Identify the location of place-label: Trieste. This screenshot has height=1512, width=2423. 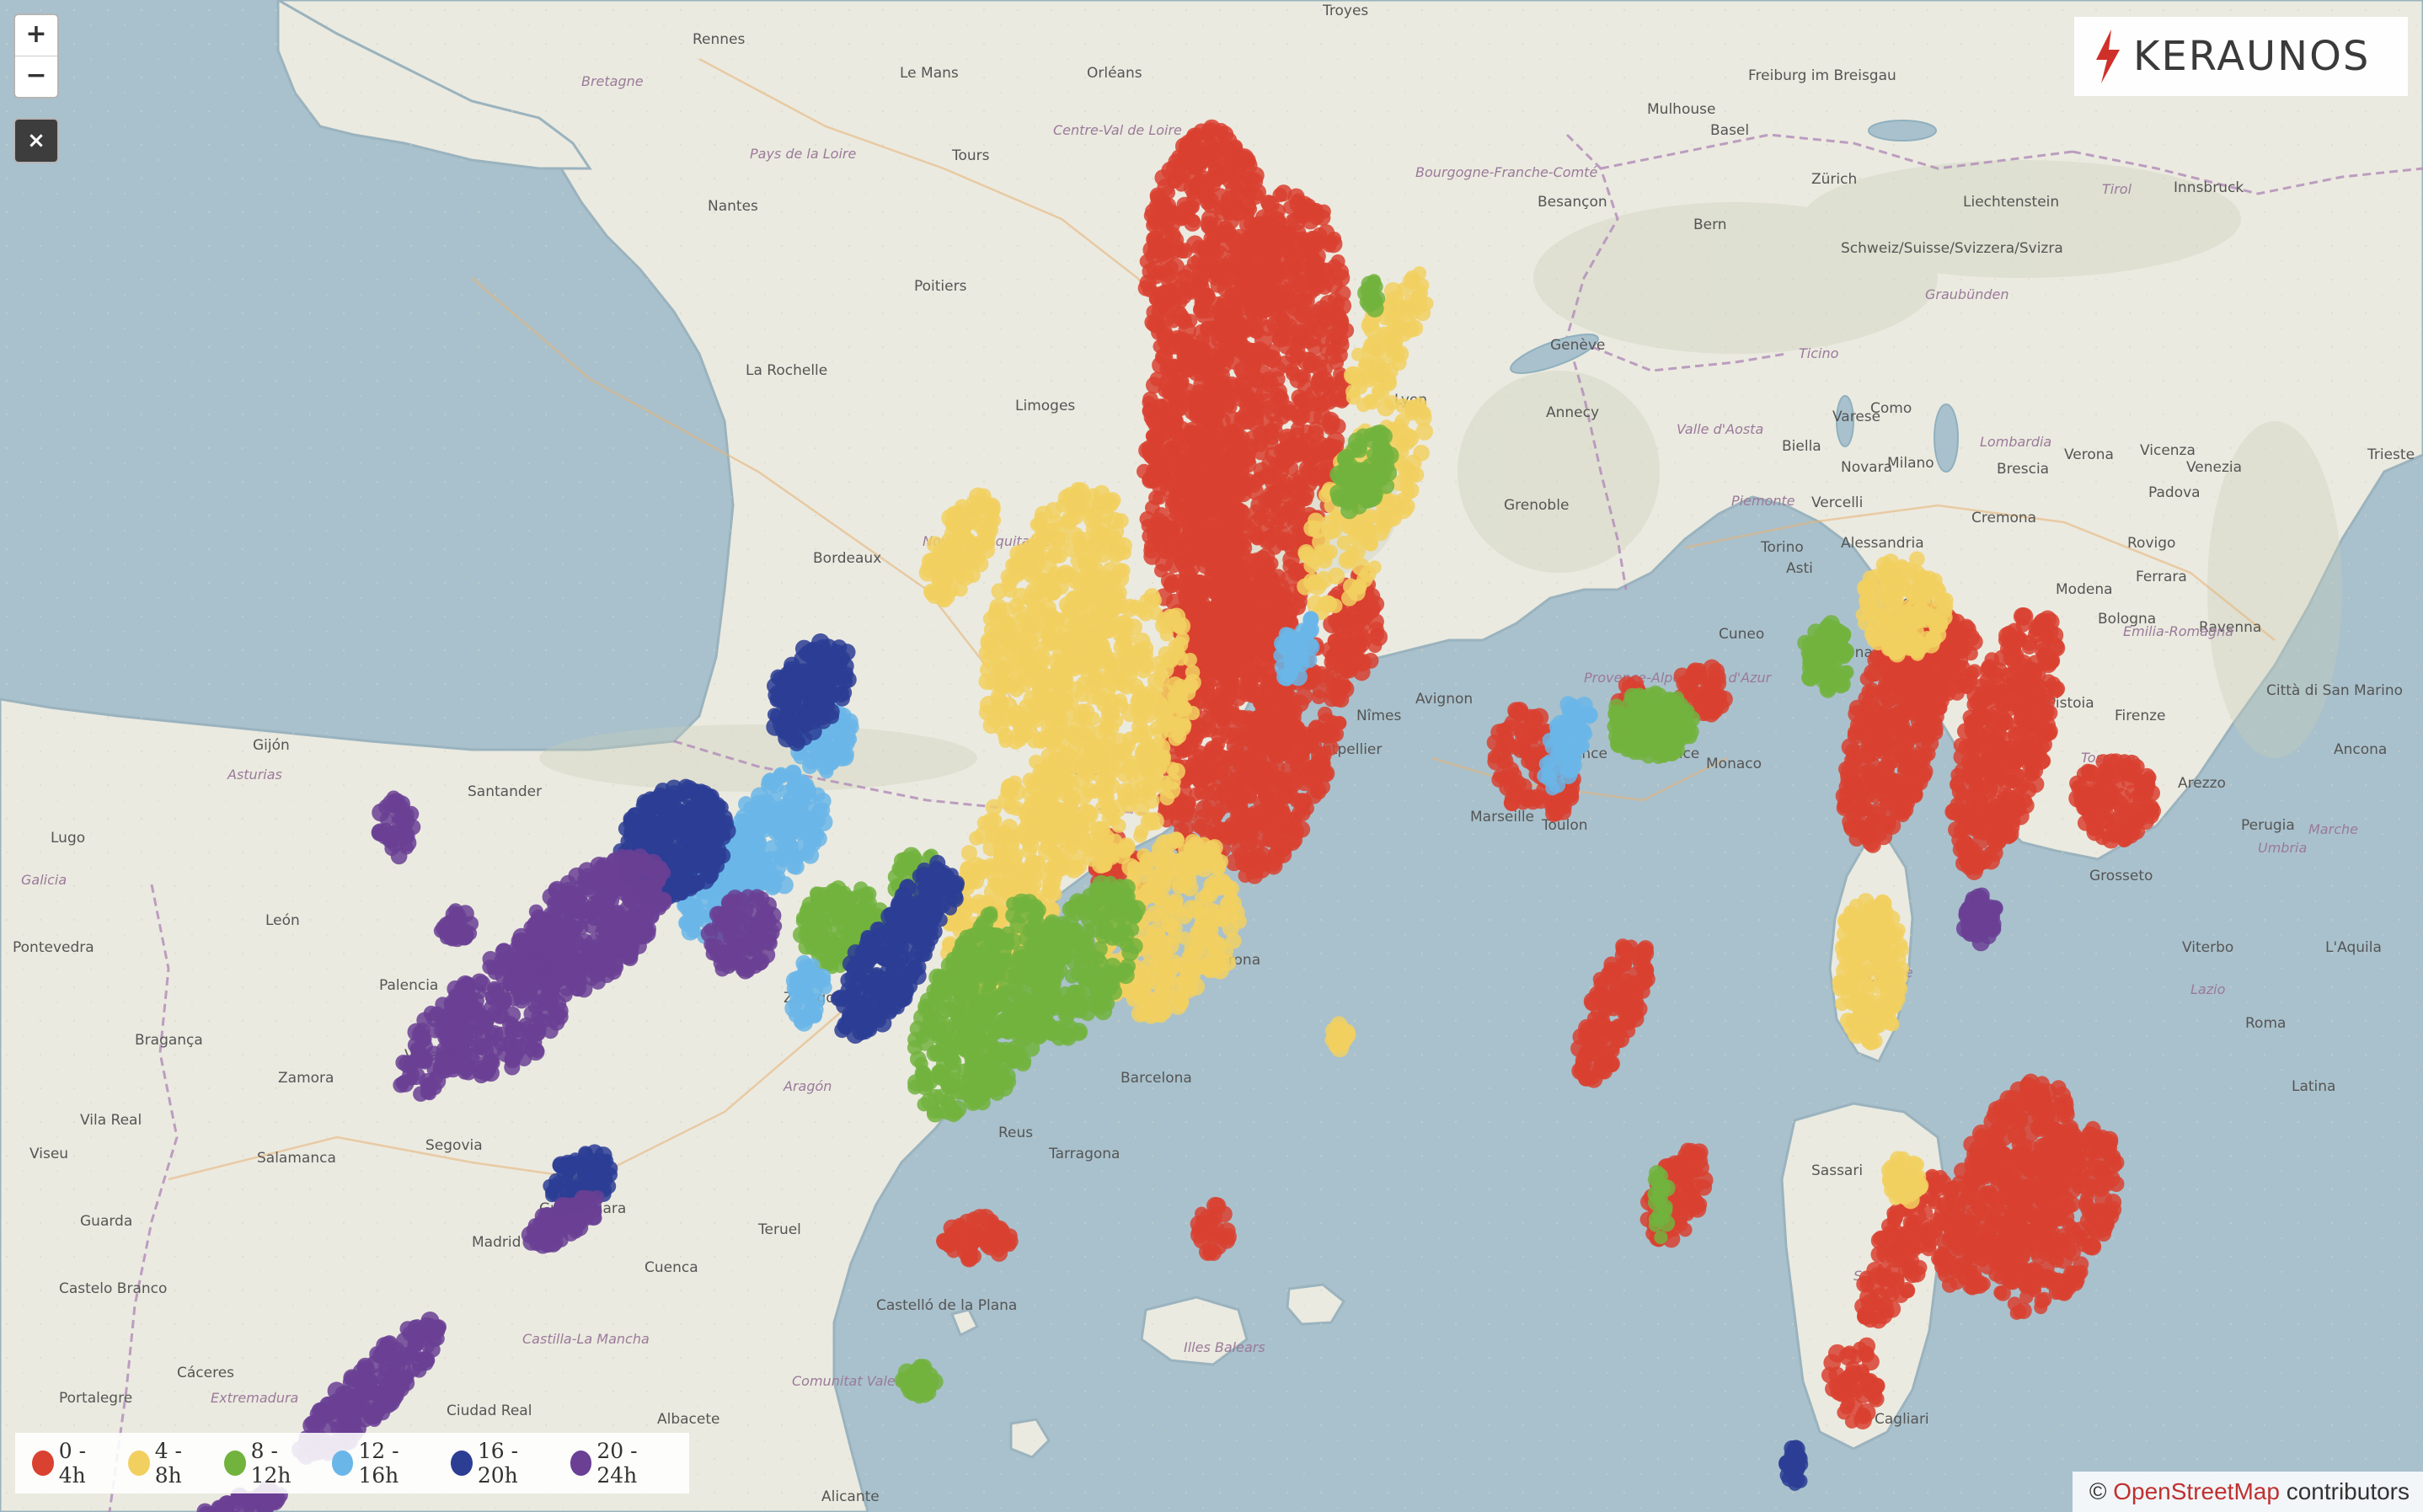
(2391, 454).